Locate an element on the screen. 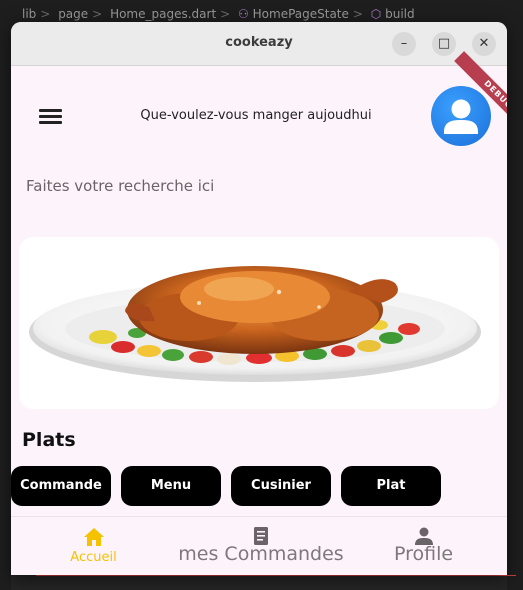 This screenshot has width=523, height=590. hamburger-icon is located at coordinates (50, 110).